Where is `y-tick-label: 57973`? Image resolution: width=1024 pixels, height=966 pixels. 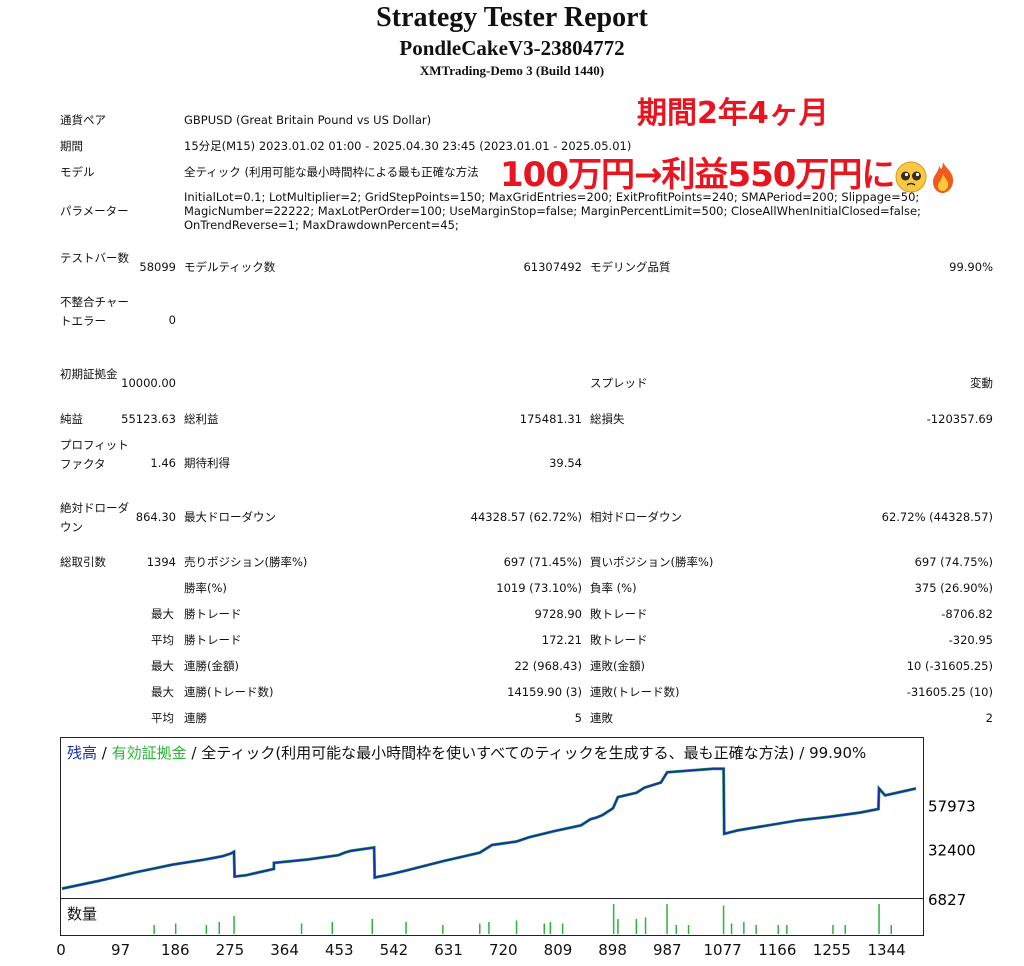 y-tick-label: 57973 is located at coordinates (952, 807).